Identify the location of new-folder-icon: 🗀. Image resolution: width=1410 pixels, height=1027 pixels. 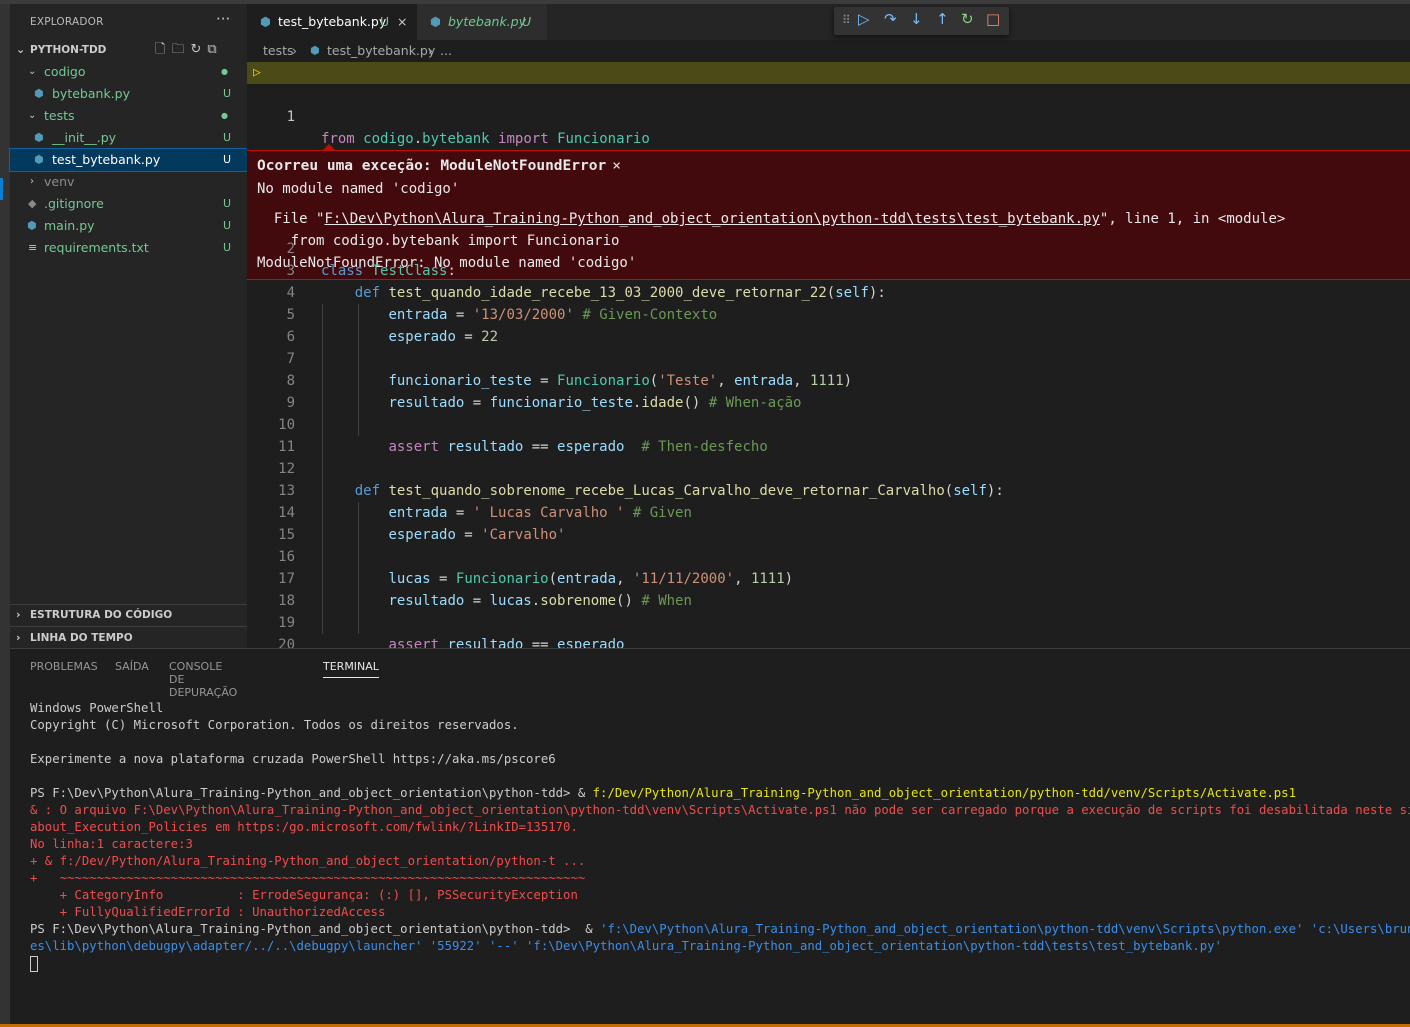
(180, 49).